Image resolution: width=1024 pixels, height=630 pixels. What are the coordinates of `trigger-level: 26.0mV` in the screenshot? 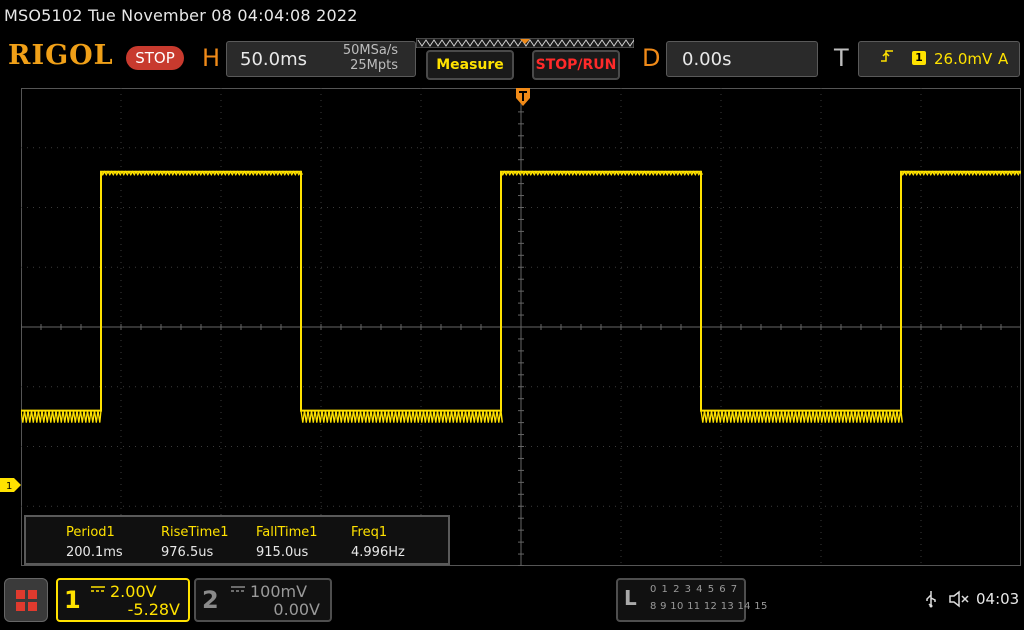 It's located at (963, 59).